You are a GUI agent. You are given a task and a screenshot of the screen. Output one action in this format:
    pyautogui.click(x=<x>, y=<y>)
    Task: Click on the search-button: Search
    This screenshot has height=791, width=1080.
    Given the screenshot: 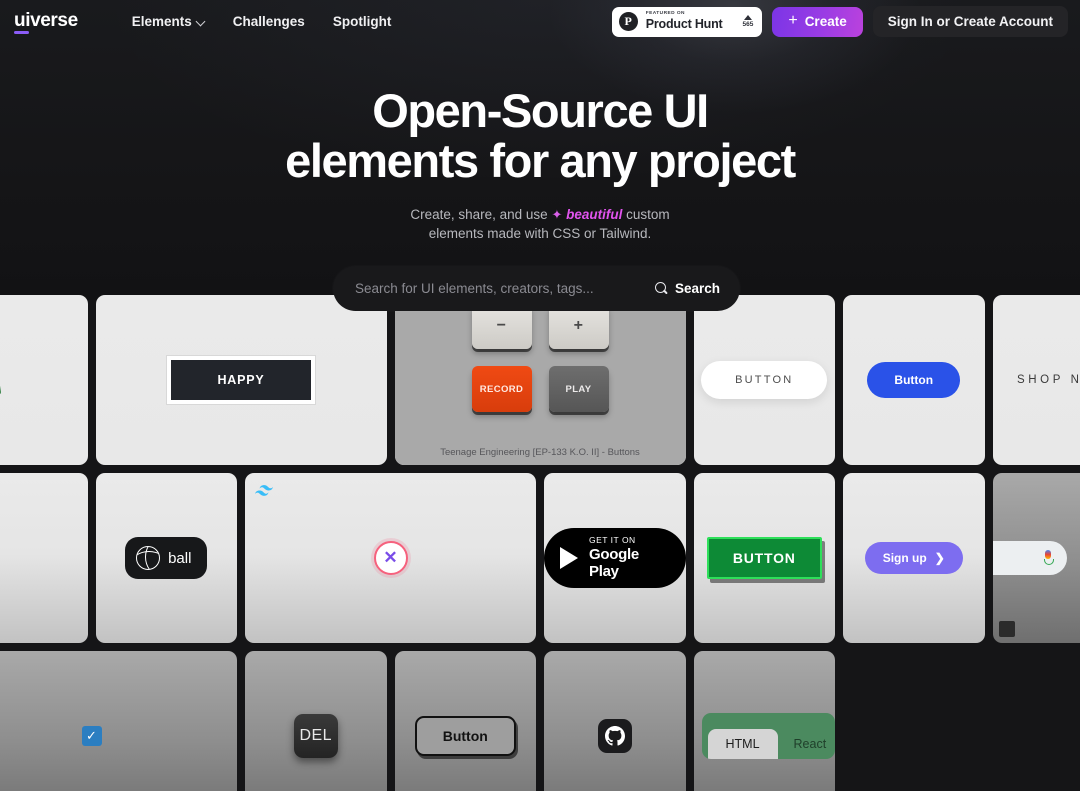 What is the action you would take?
    pyautogui.click(x=687, y=288)
    